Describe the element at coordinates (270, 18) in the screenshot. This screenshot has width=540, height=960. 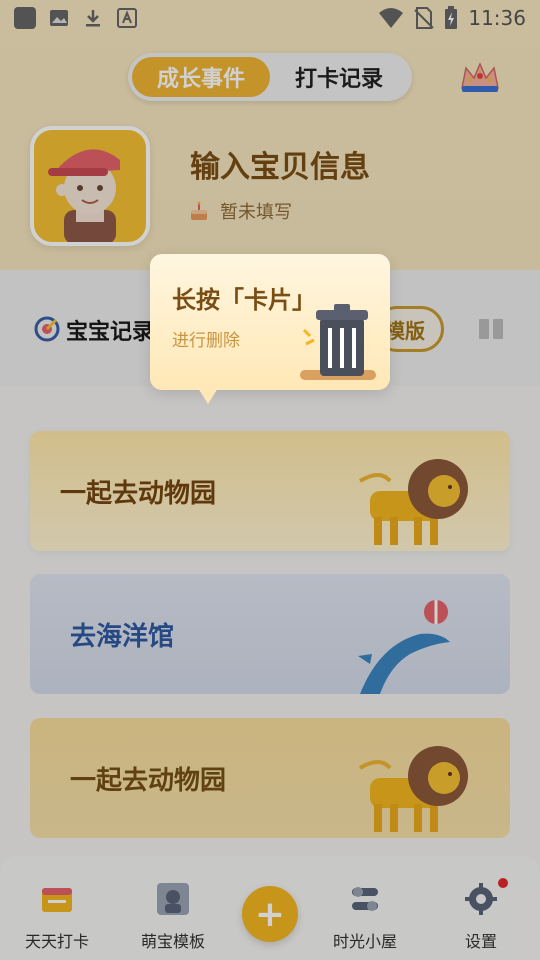
I see `status-bar: 11:36` at that location.